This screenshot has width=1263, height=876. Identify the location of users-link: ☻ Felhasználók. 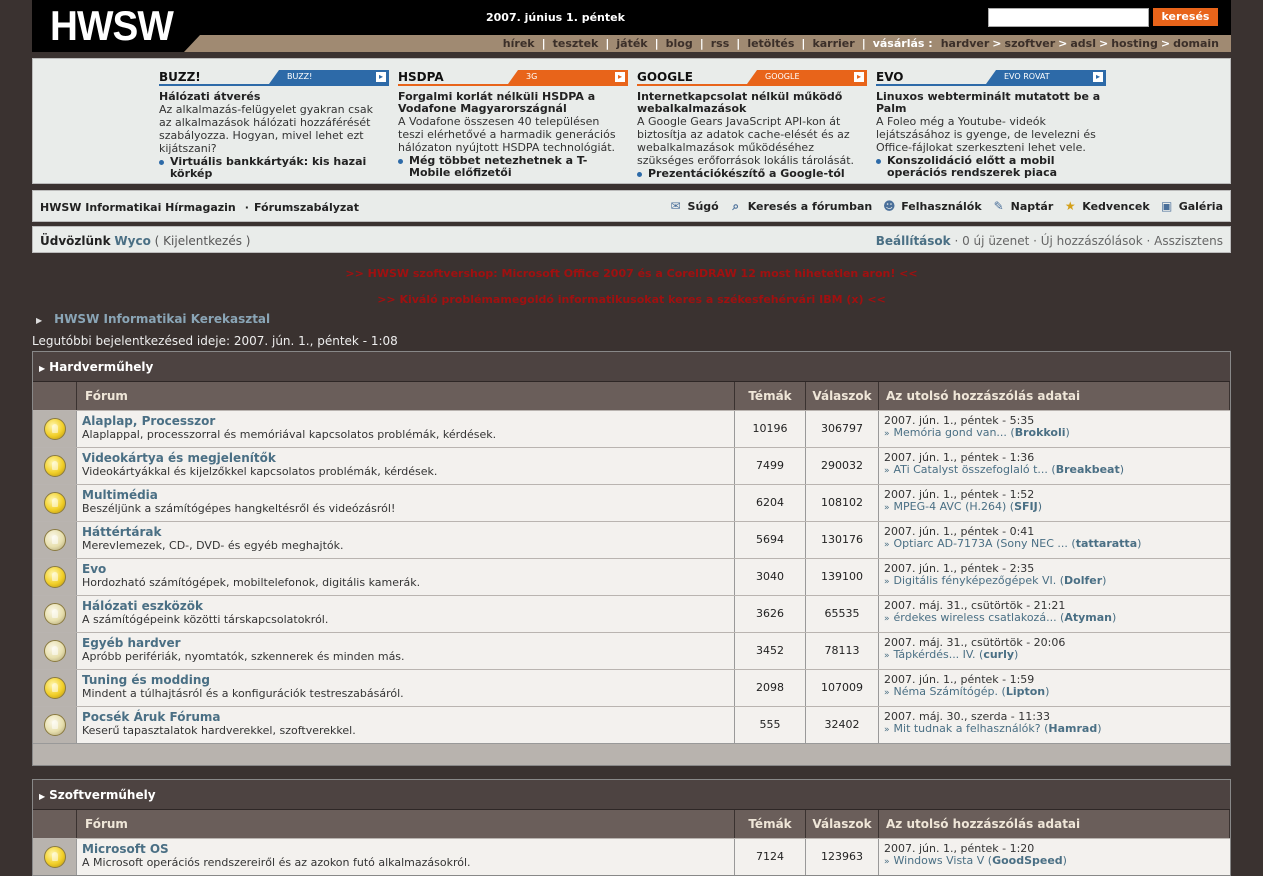
(931, 206).